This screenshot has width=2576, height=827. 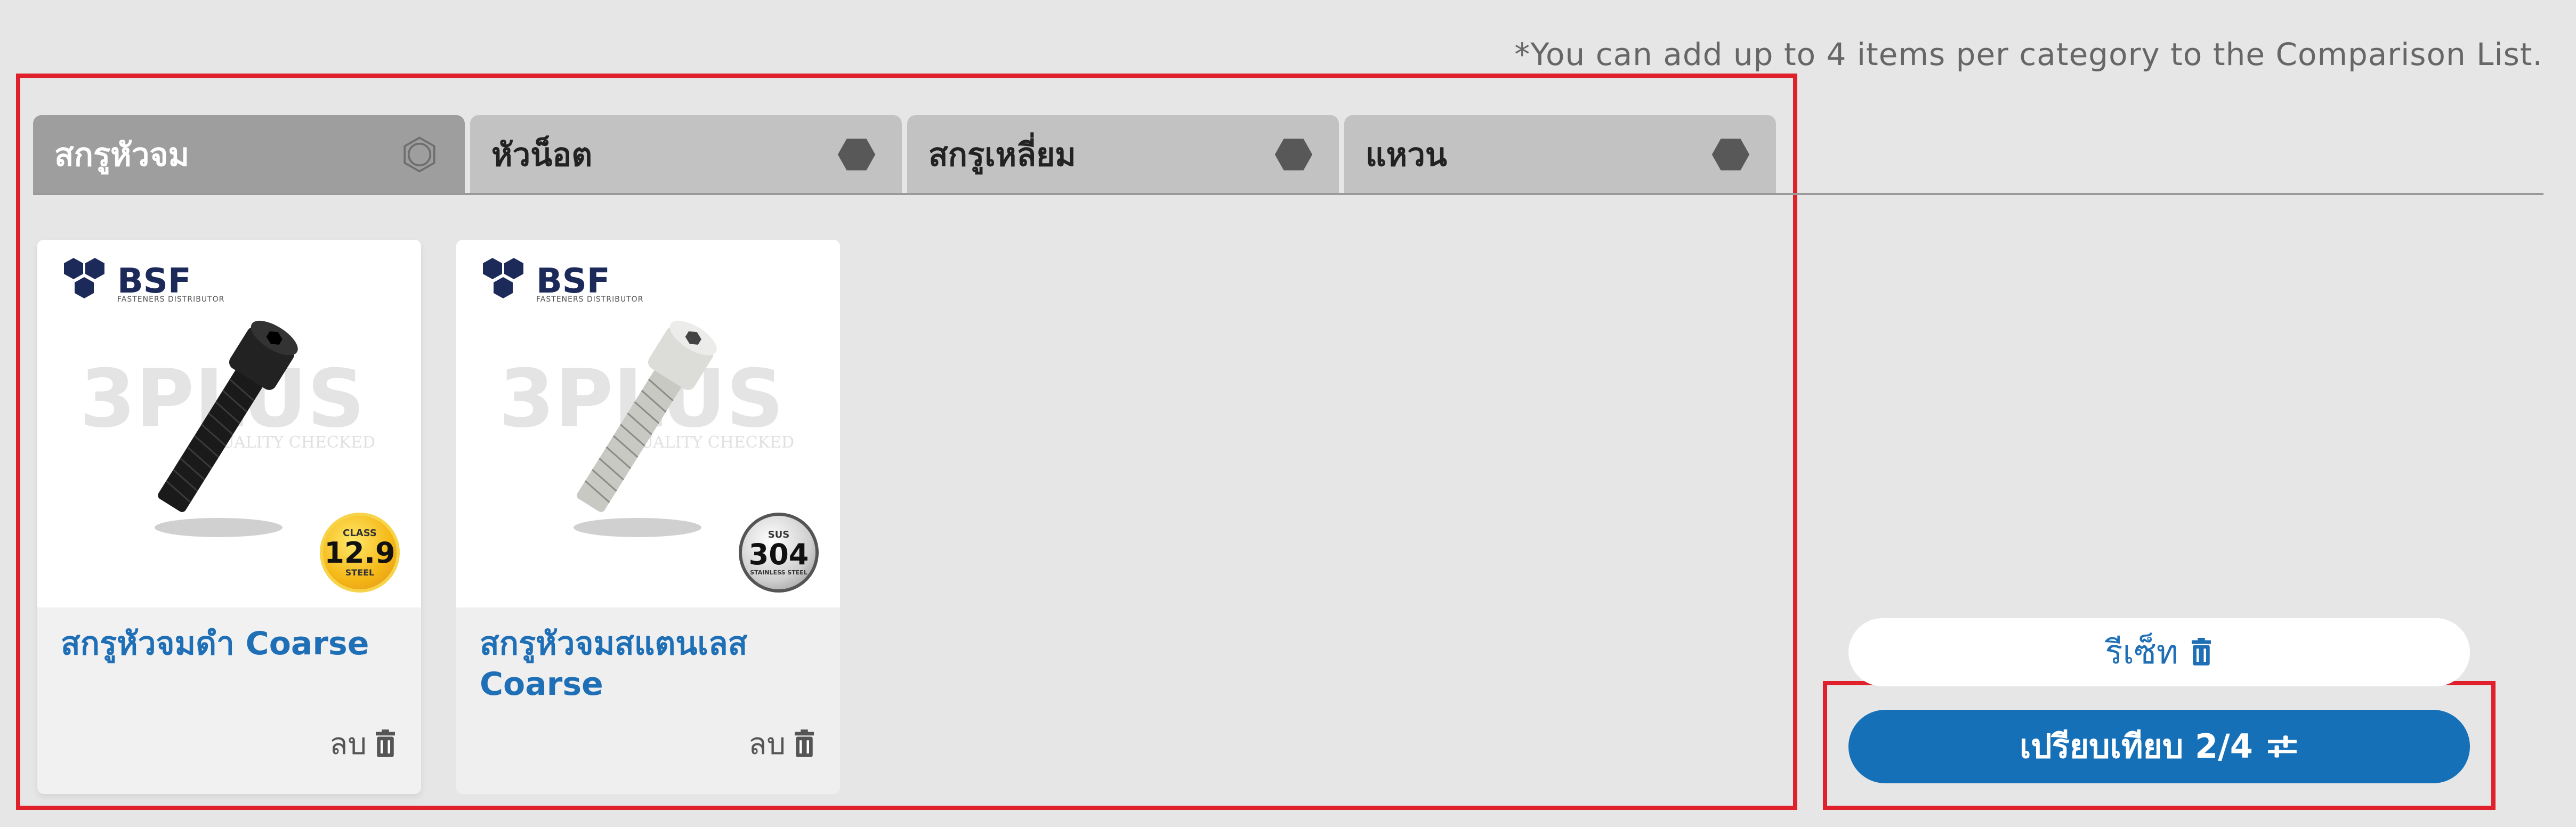 I want to click on sus-304-badge: SUS 304 STAINLESS STEEL, so click(x=779, y=553).